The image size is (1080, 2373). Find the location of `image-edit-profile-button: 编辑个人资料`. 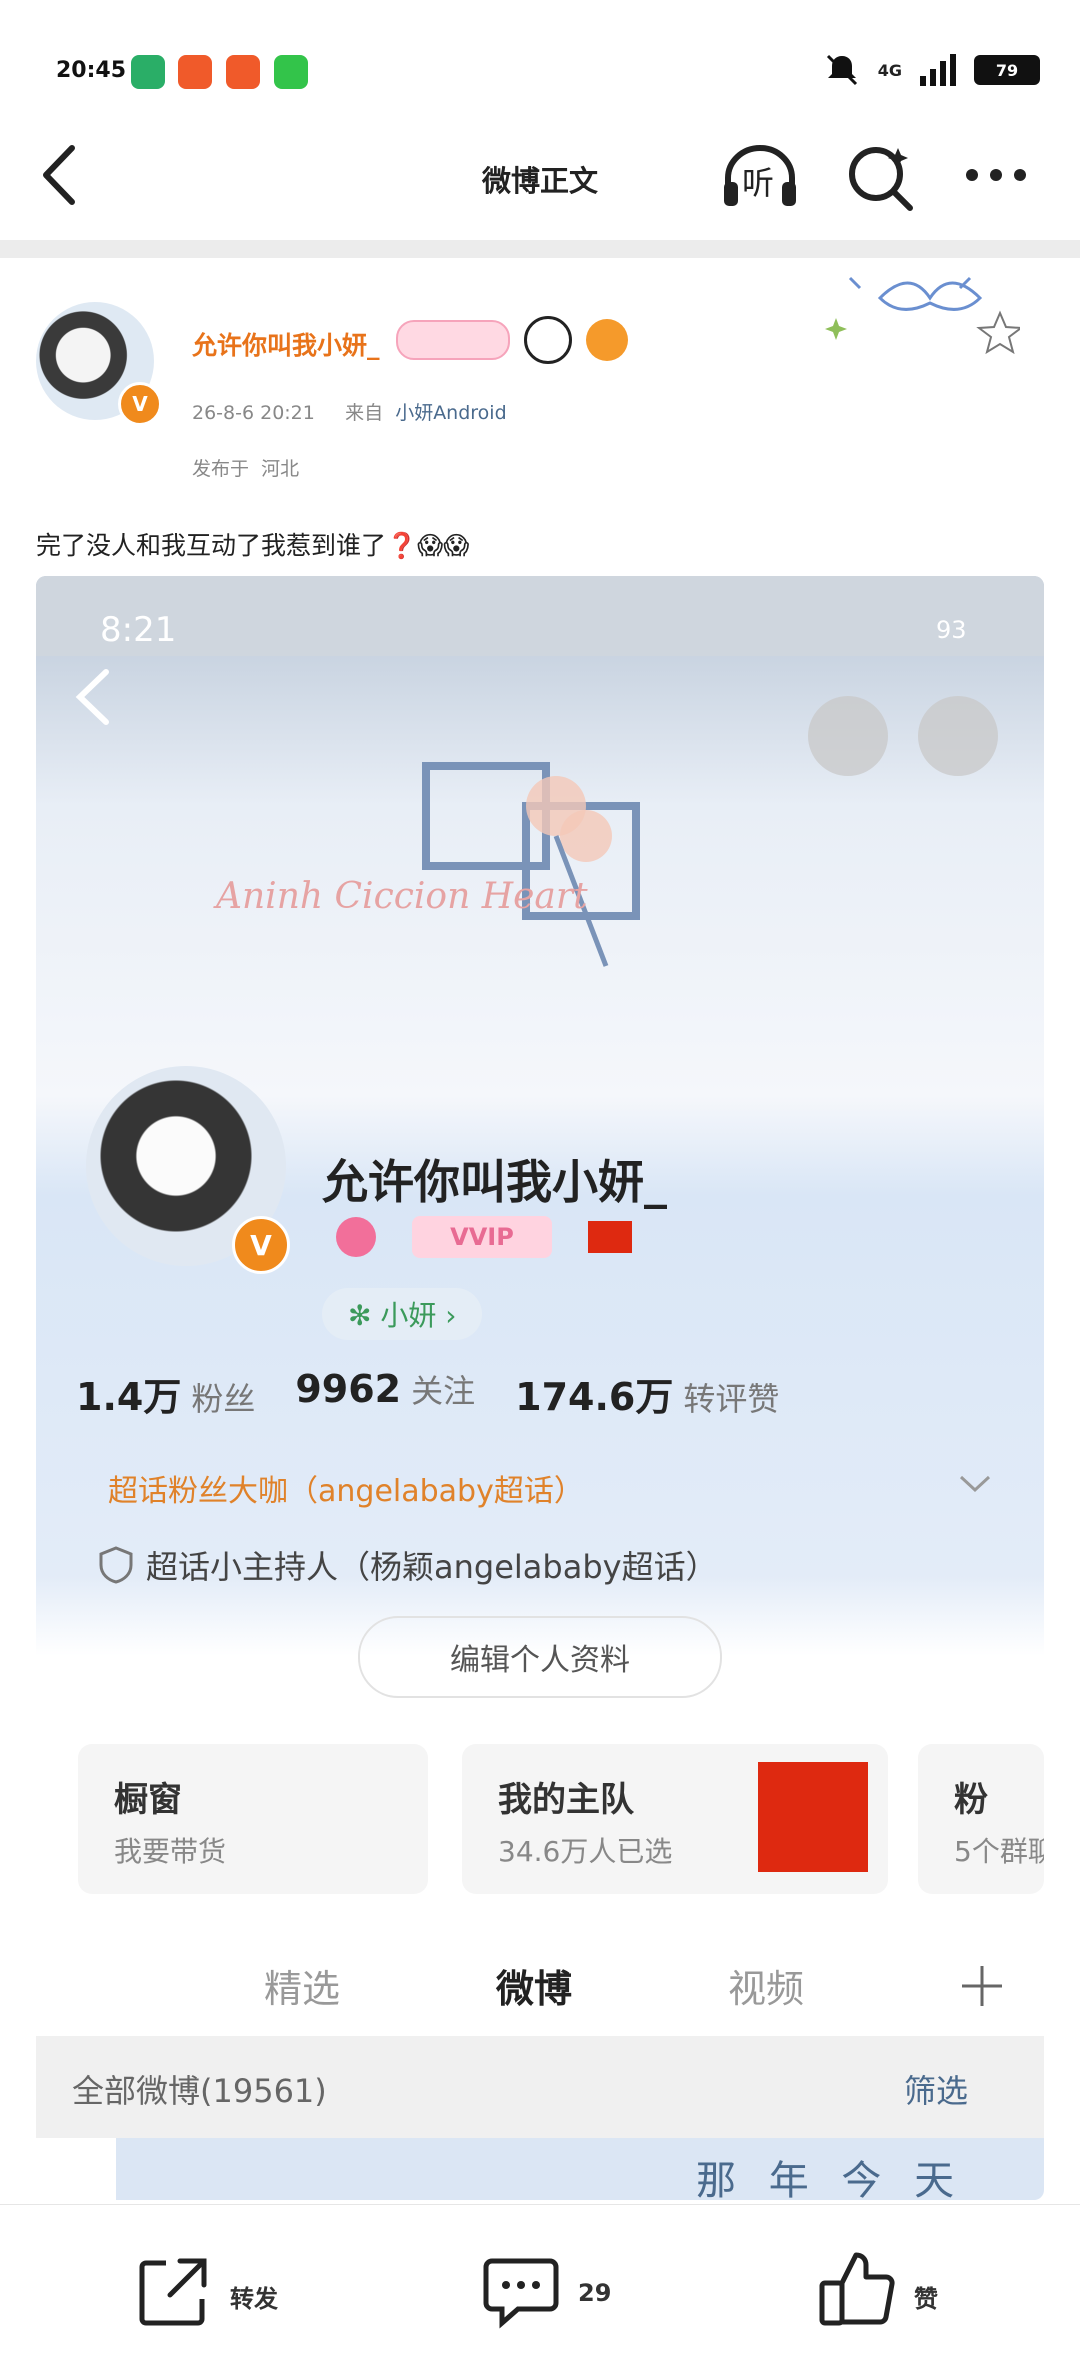

image-edit-profile-button: 编辑个人资料 is located at coordinates (540, 1657).